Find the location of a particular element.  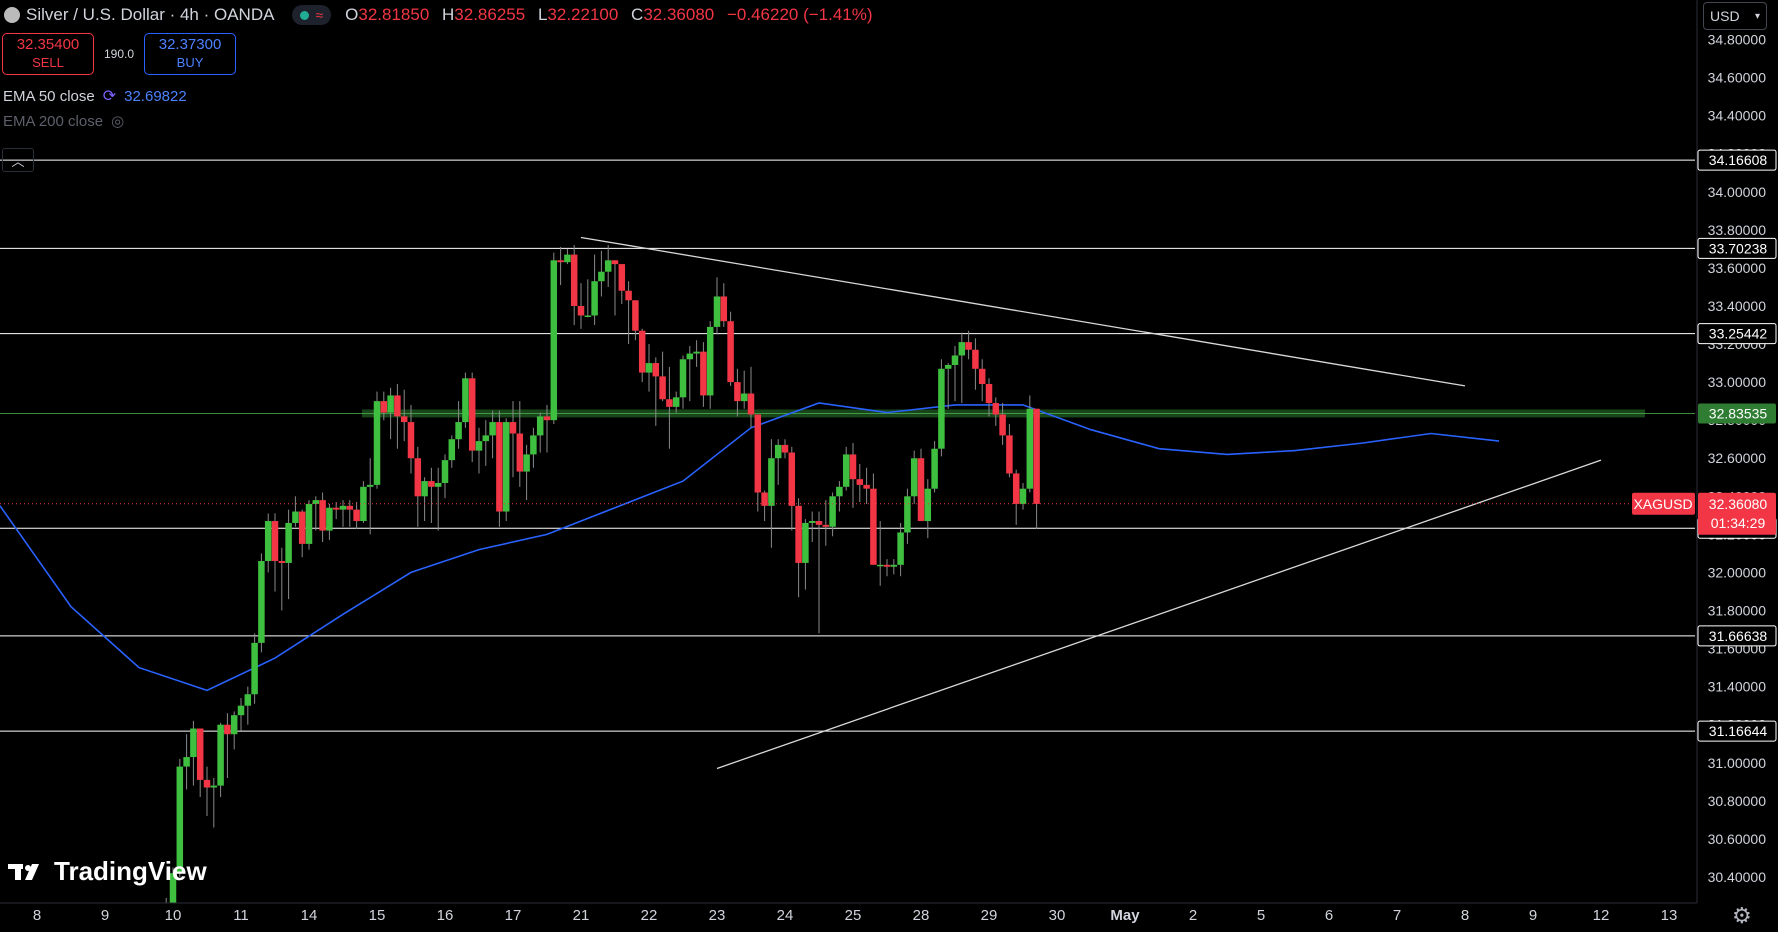

indicator-ema50-value: 32.69822 is located at coordinates (155, 96).